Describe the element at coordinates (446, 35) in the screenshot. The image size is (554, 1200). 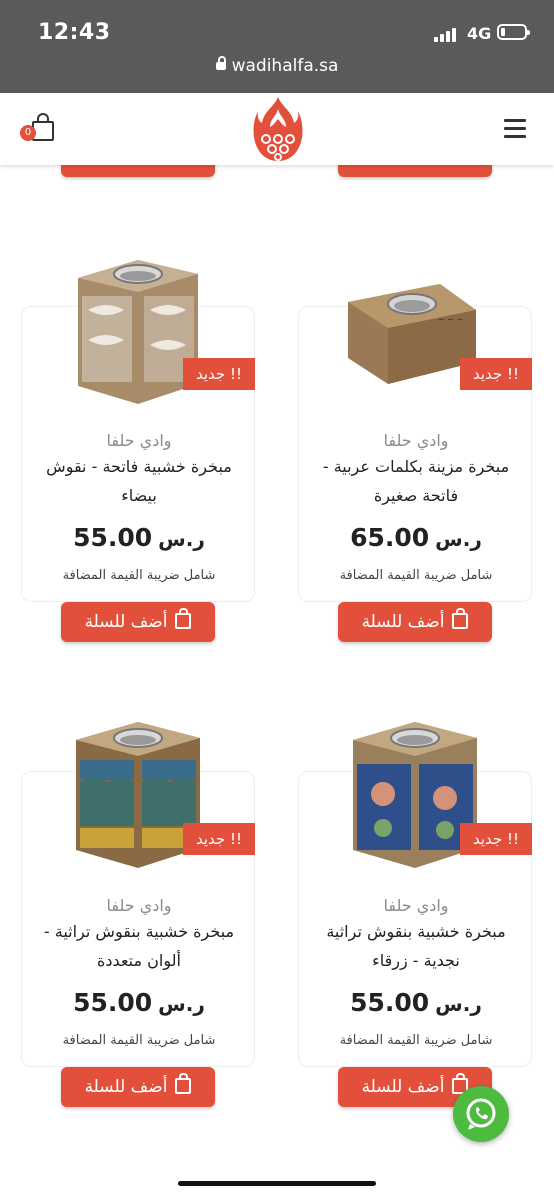
I see `signal-icon` at that location.